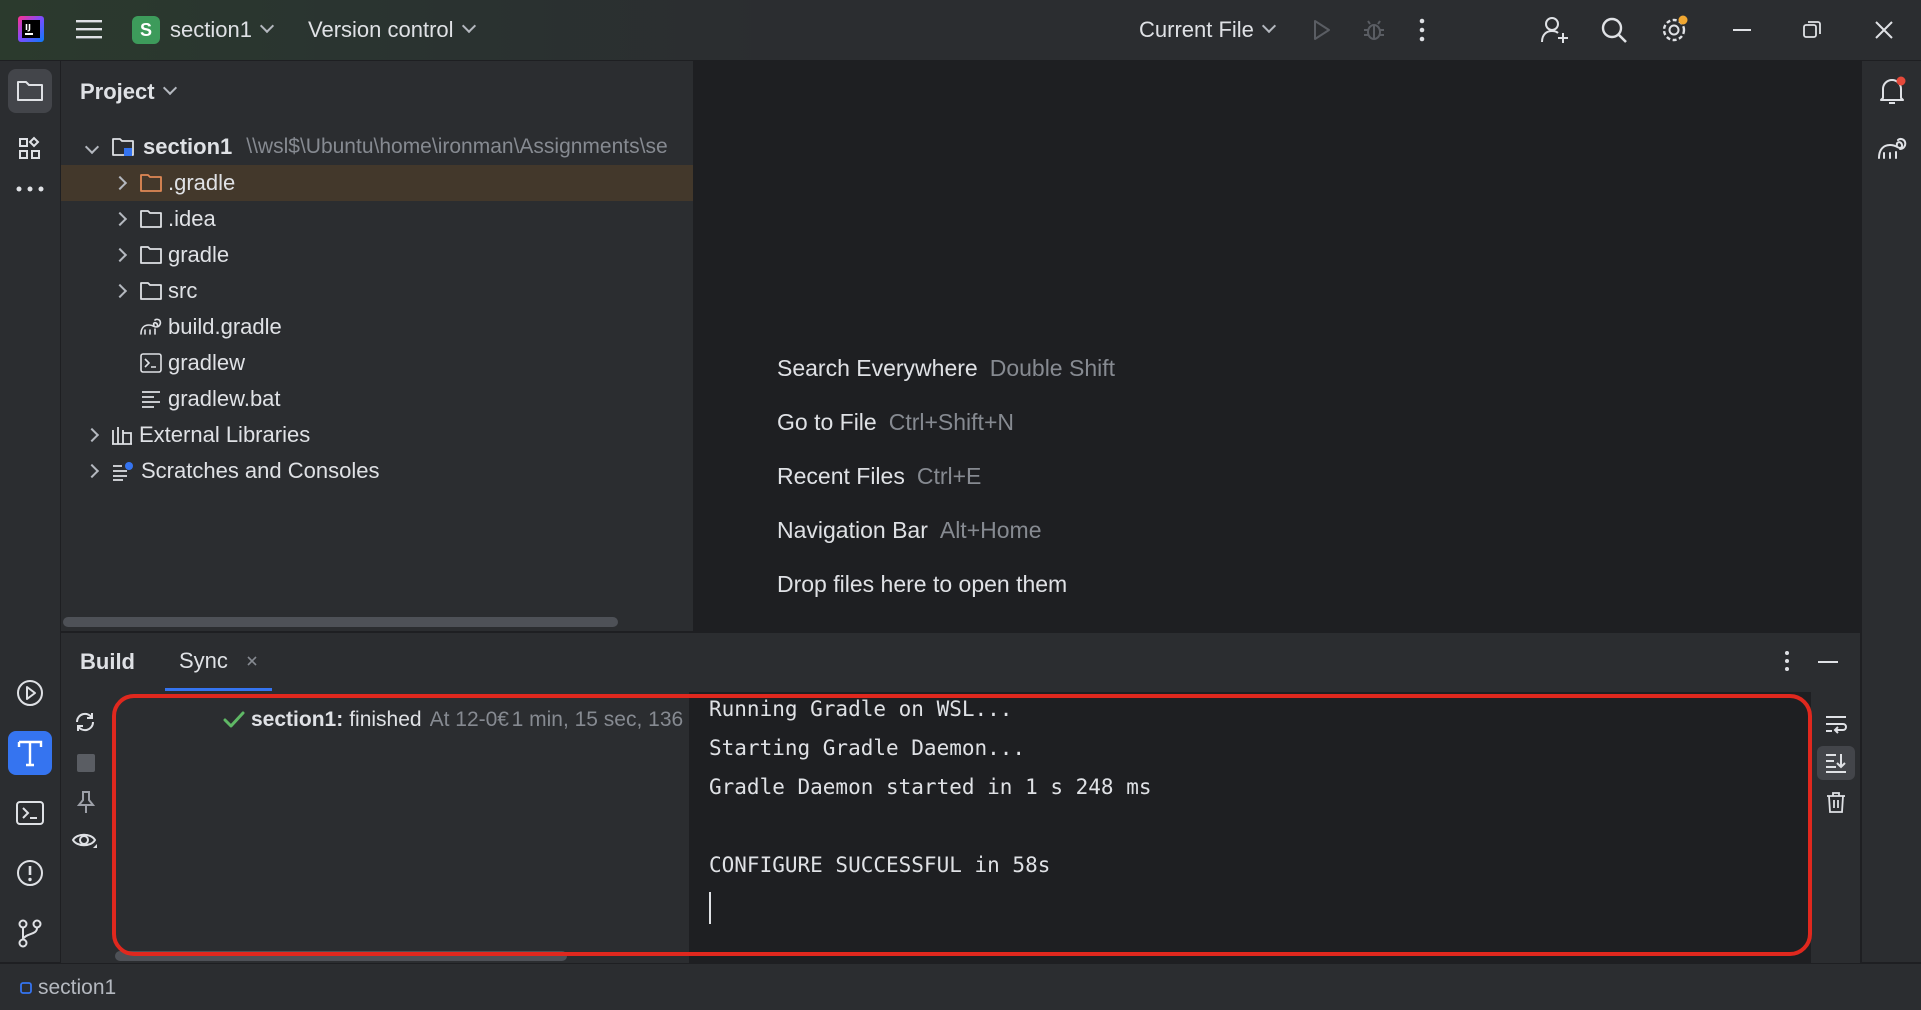 This screenshot has height=1010, width=1921. I want to click on more-horizontal-icon, so click(30, 189).